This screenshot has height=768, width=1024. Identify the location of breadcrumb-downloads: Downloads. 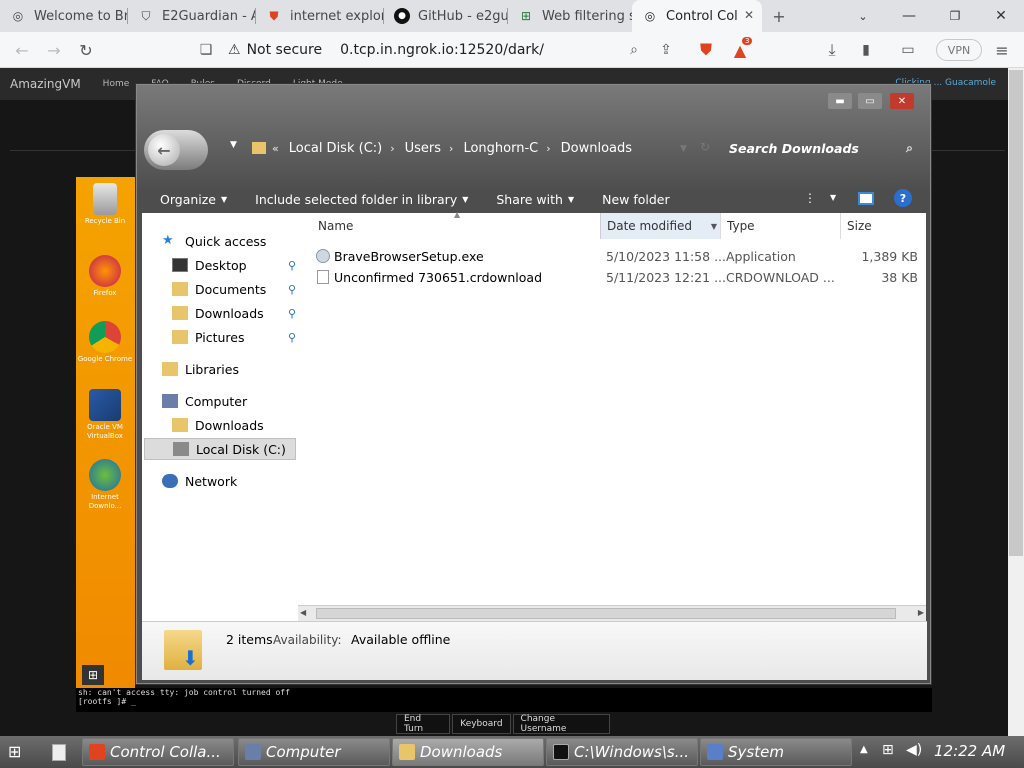
(596, 148).